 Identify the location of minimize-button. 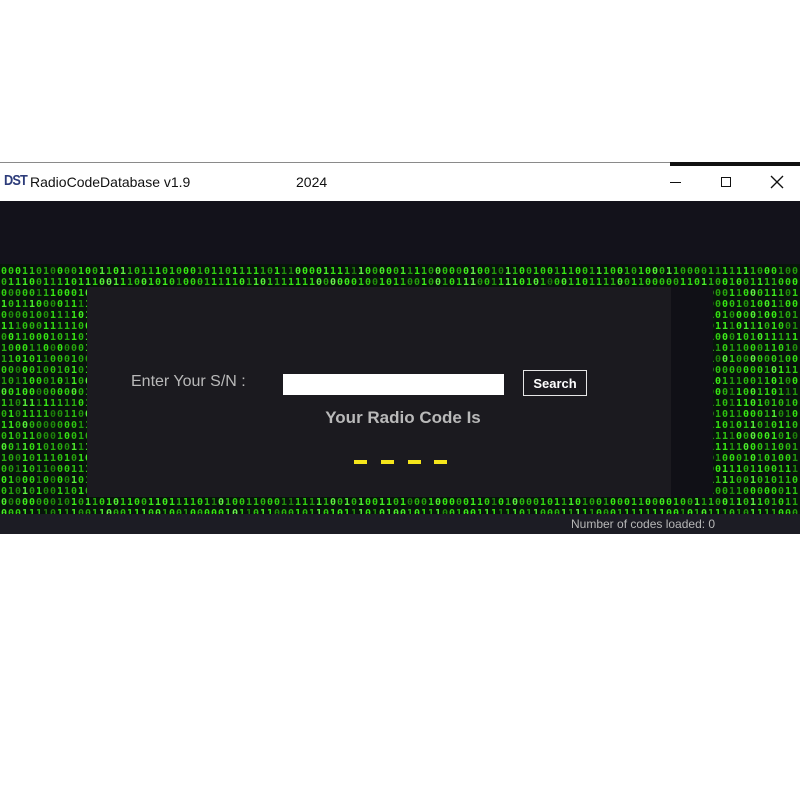
(675, 182).